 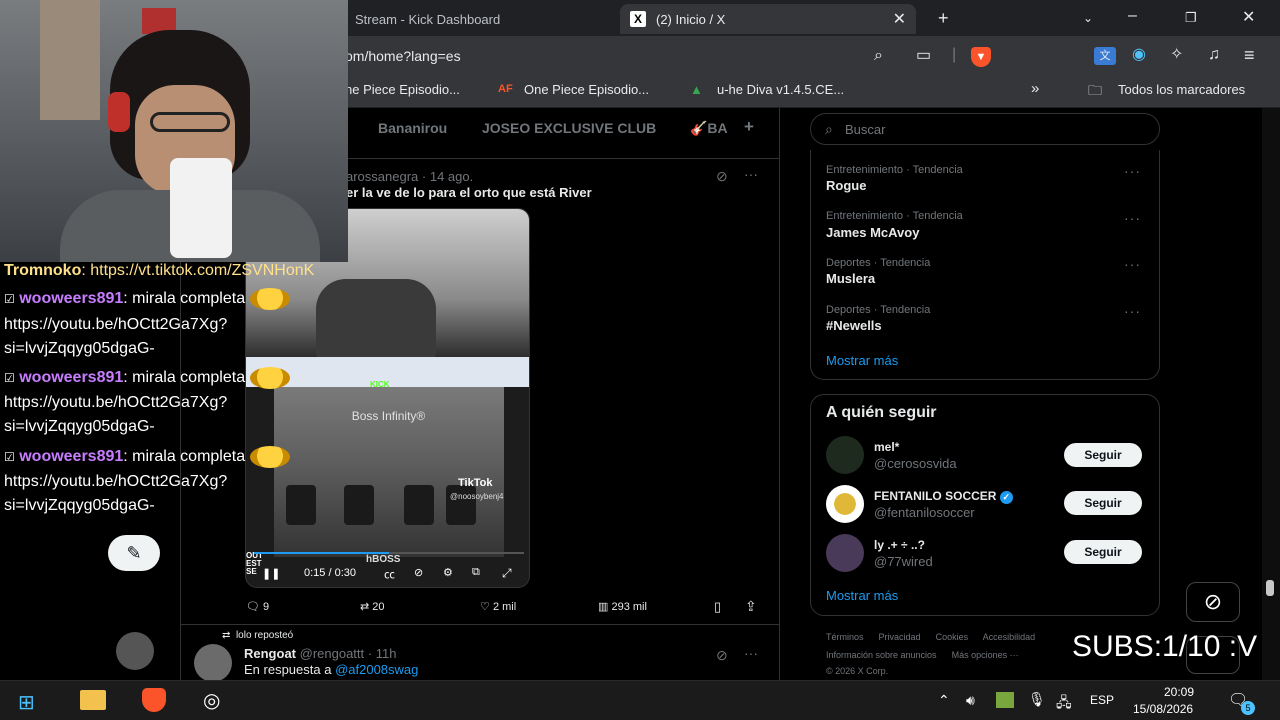 What do you see at coordinates (569, 128) in the screenshot?
I see `feed-tab-joseo: JOSEO EXCLUSIVE CLUB` at bounding box center [569, 128].